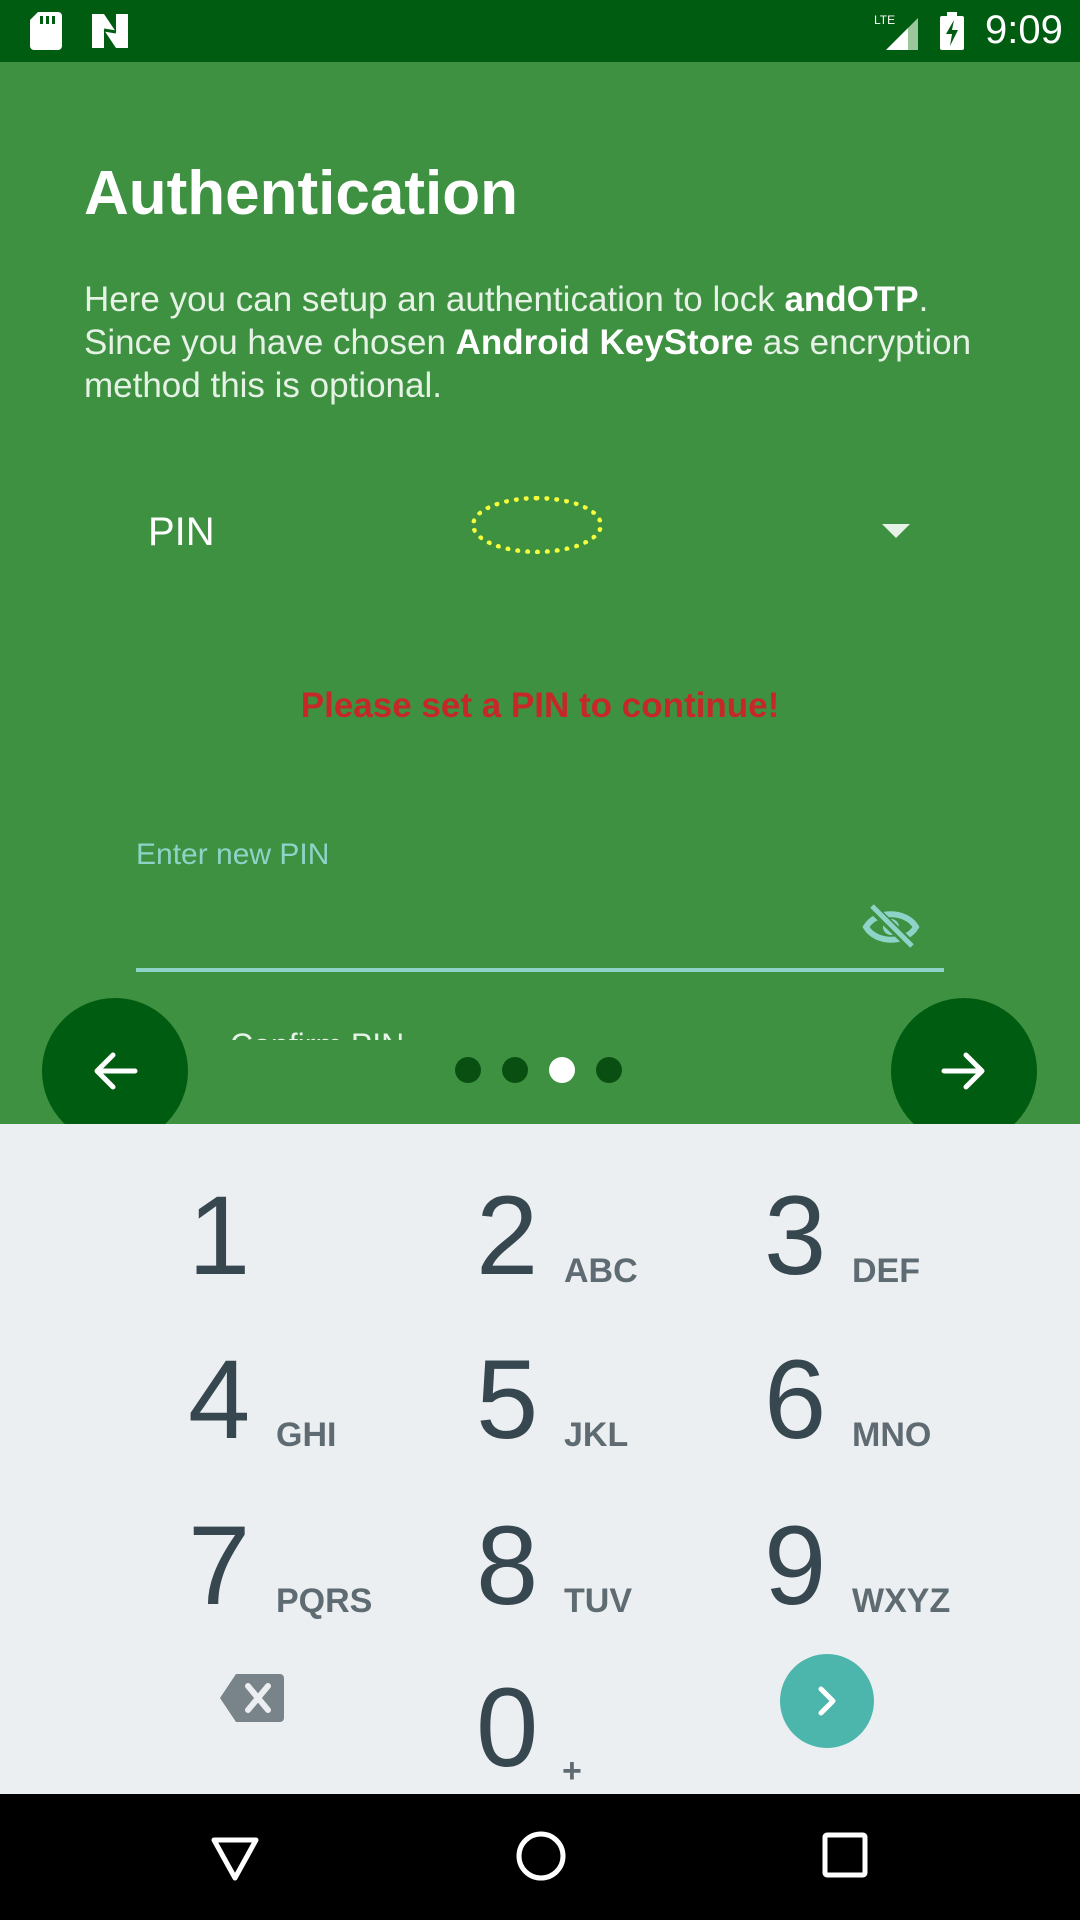 The image size is (1080, 1920). What do you see at coordinates (604, 342) in the screenshot?
I see `desc-method: Android KeyStore` at bounding box center [604, 342].